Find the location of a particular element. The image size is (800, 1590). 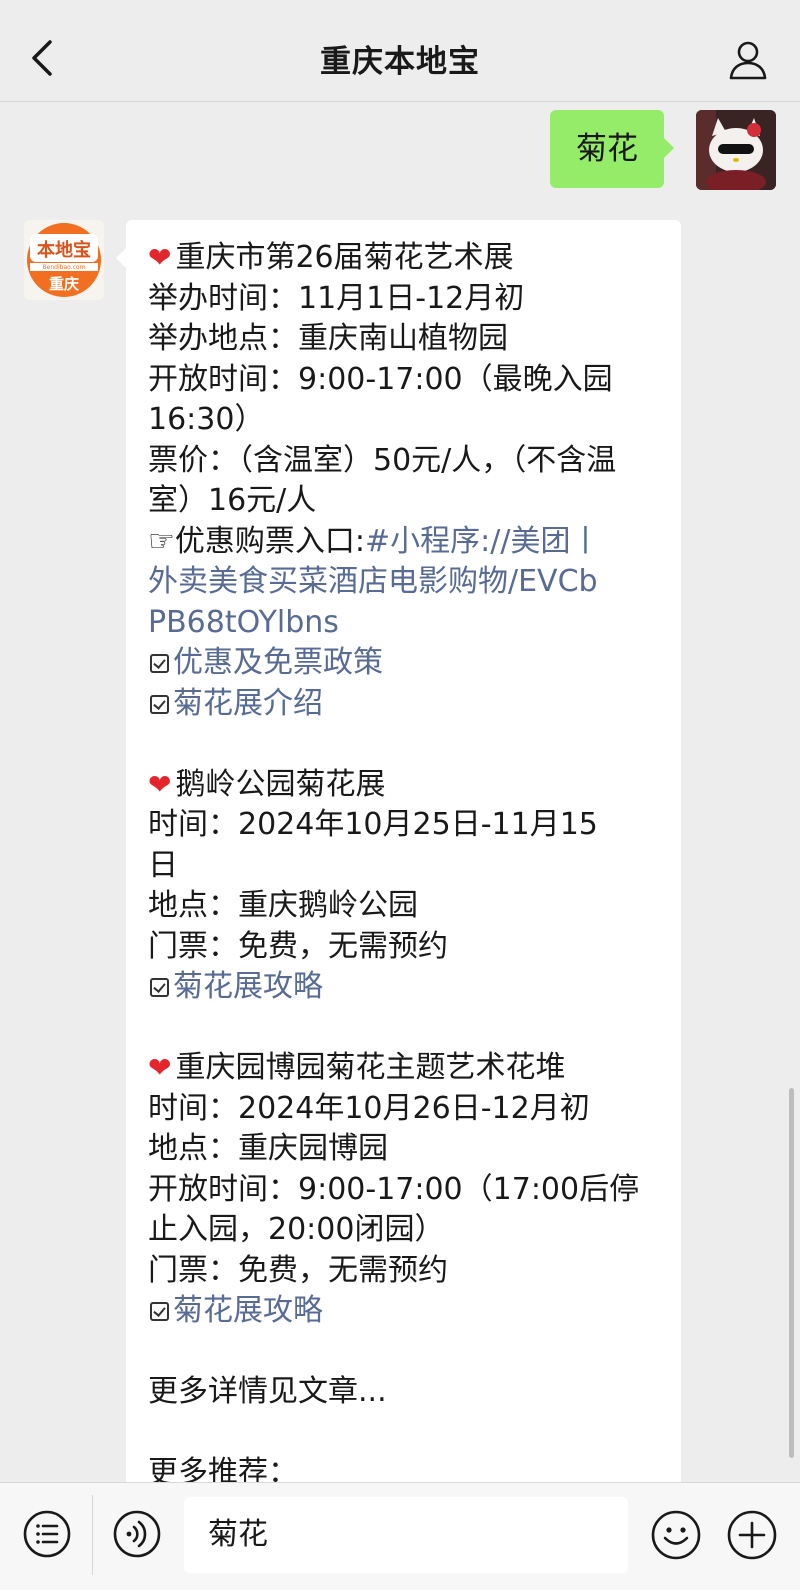

plus-icon is located at coordinates (752, 1535).